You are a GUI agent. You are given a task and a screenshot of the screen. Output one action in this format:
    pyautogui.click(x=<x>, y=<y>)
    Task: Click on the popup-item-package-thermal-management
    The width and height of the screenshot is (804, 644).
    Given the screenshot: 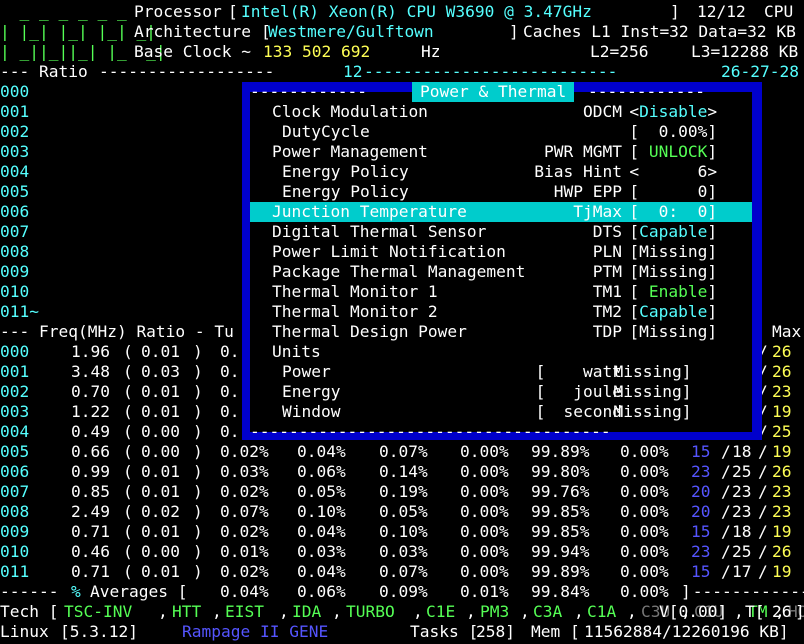 What is the action you would take?
    pyautogui.click(x=501, y=272)
    